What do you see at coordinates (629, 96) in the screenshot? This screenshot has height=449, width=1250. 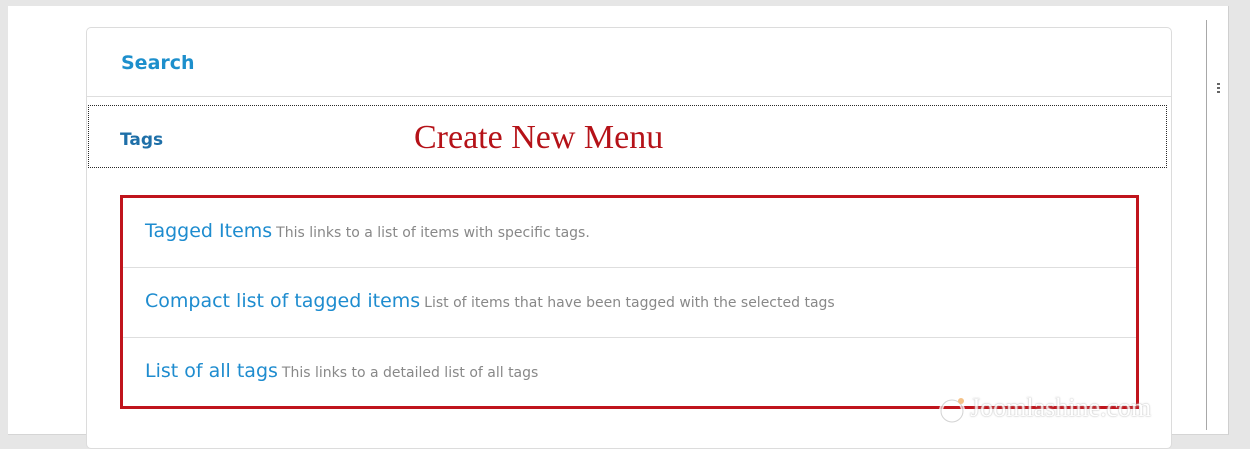 I see `section-divider` at bounding box center [629, 96].